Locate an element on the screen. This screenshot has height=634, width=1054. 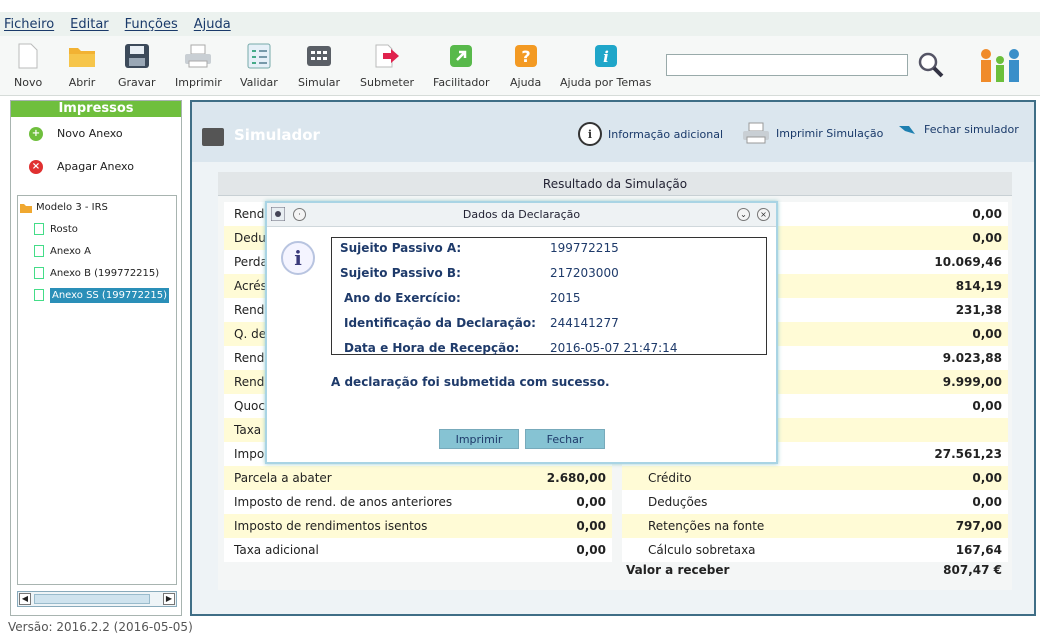
question-icon: ? is located at coordinates (526, 56).